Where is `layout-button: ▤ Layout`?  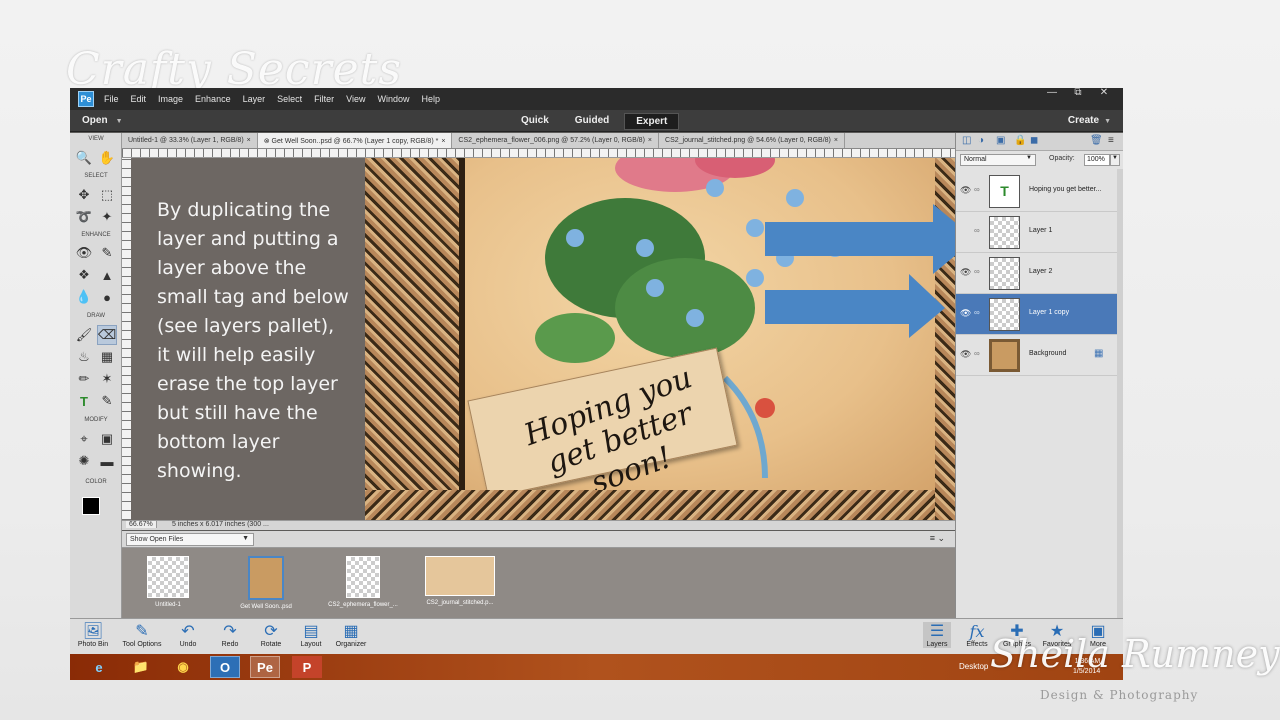 layout-button: ▤ Layout is located at coordinates (311, 635).